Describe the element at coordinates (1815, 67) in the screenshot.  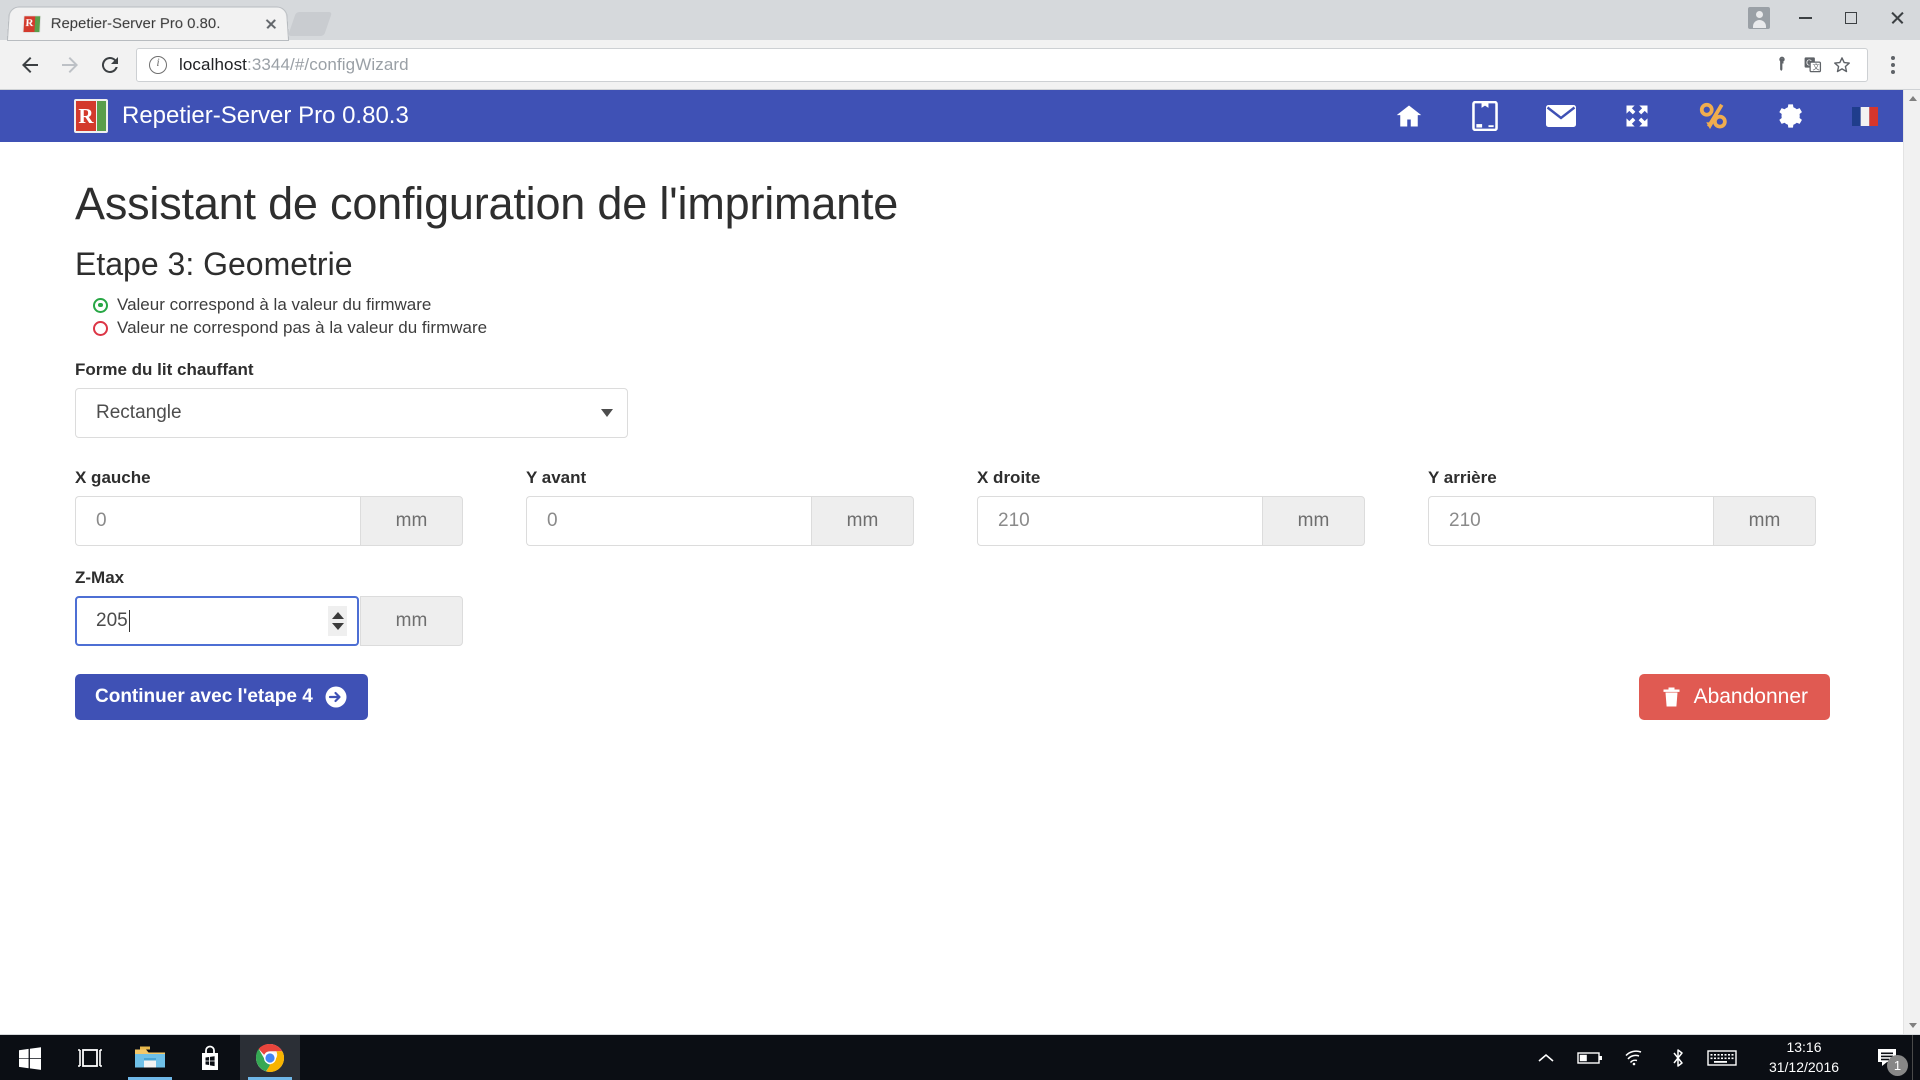
I see `svg-text: 文` at that location.